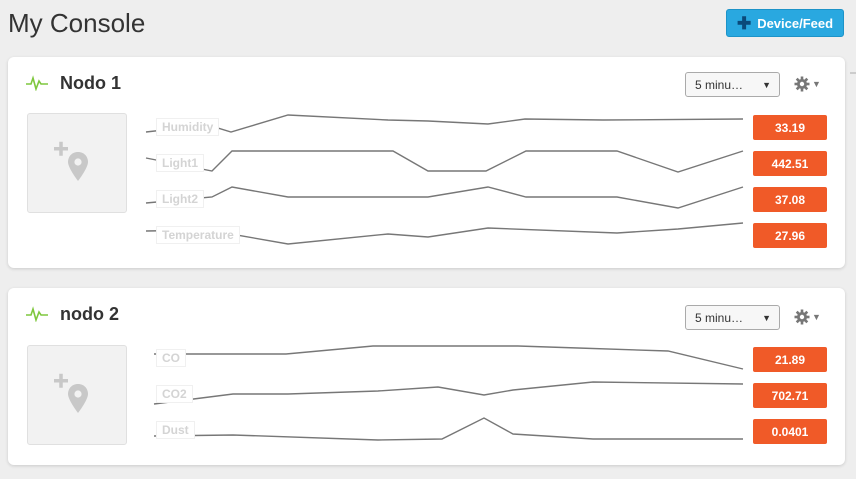  What do you see at coordinates (449, 357) in the screenshot?
I see `sparkline-co` at bounding box center [449, 357].